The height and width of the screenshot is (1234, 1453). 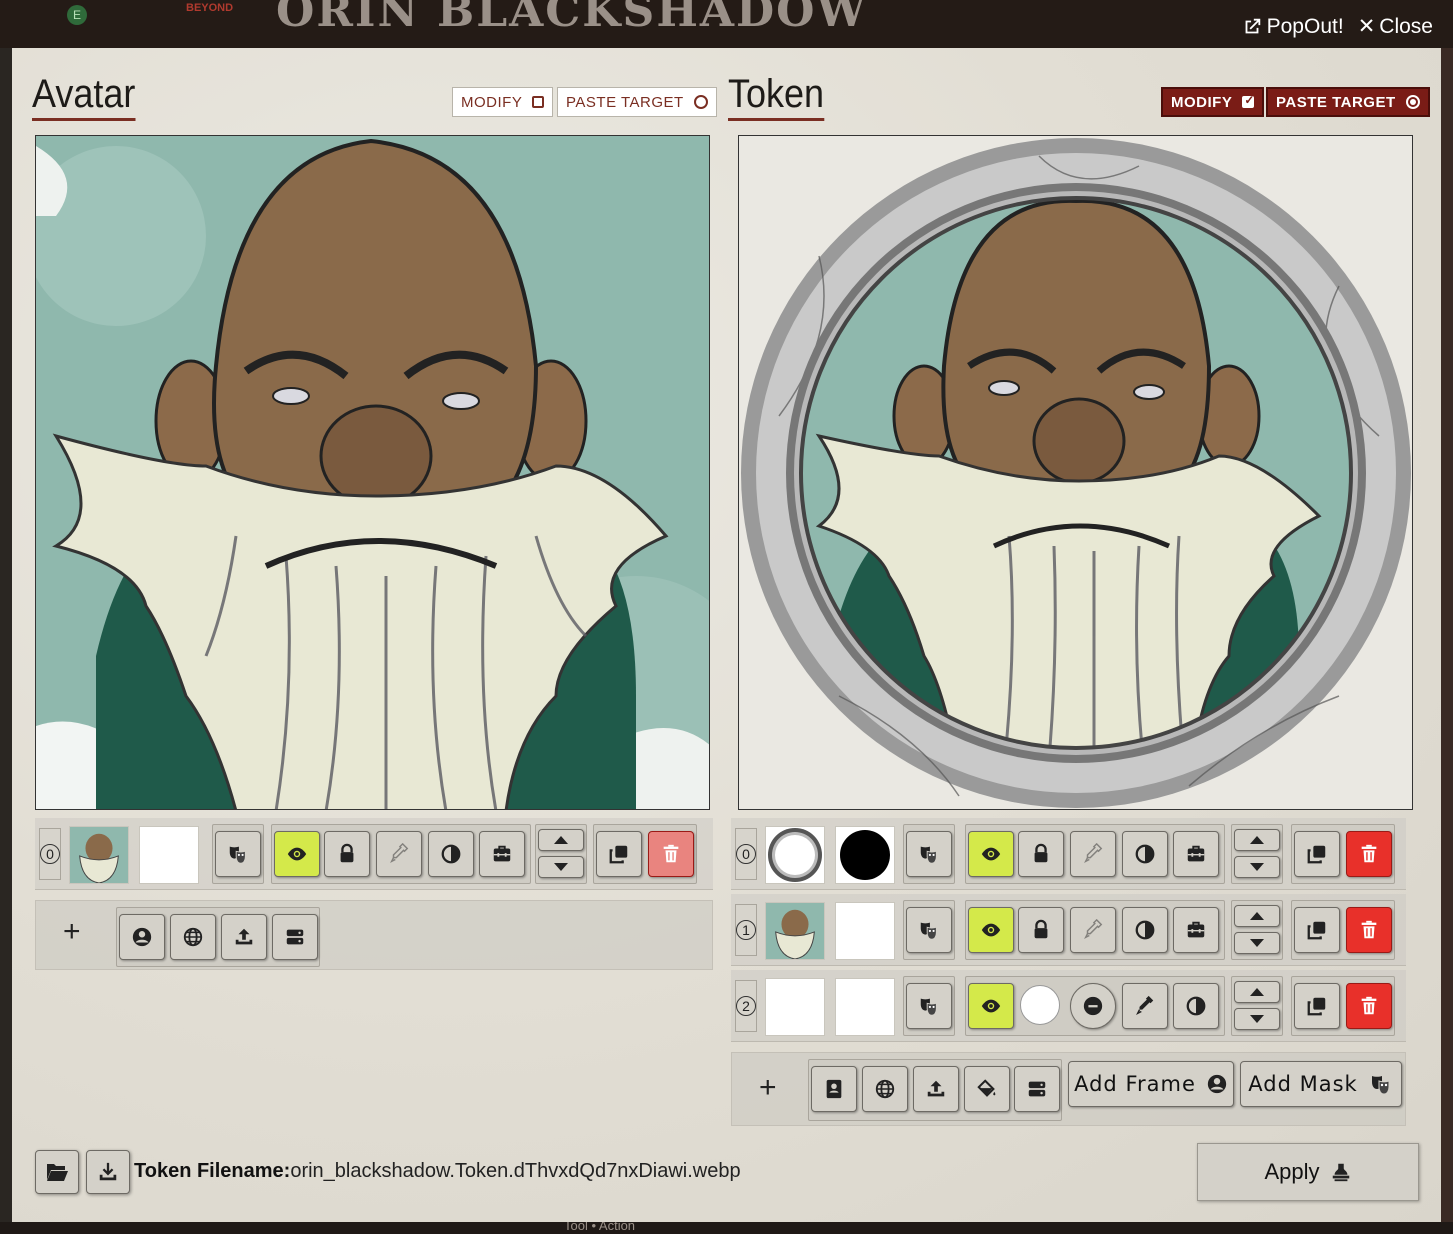 I want to click on layer-index: 0, so click(x=50, y=854).